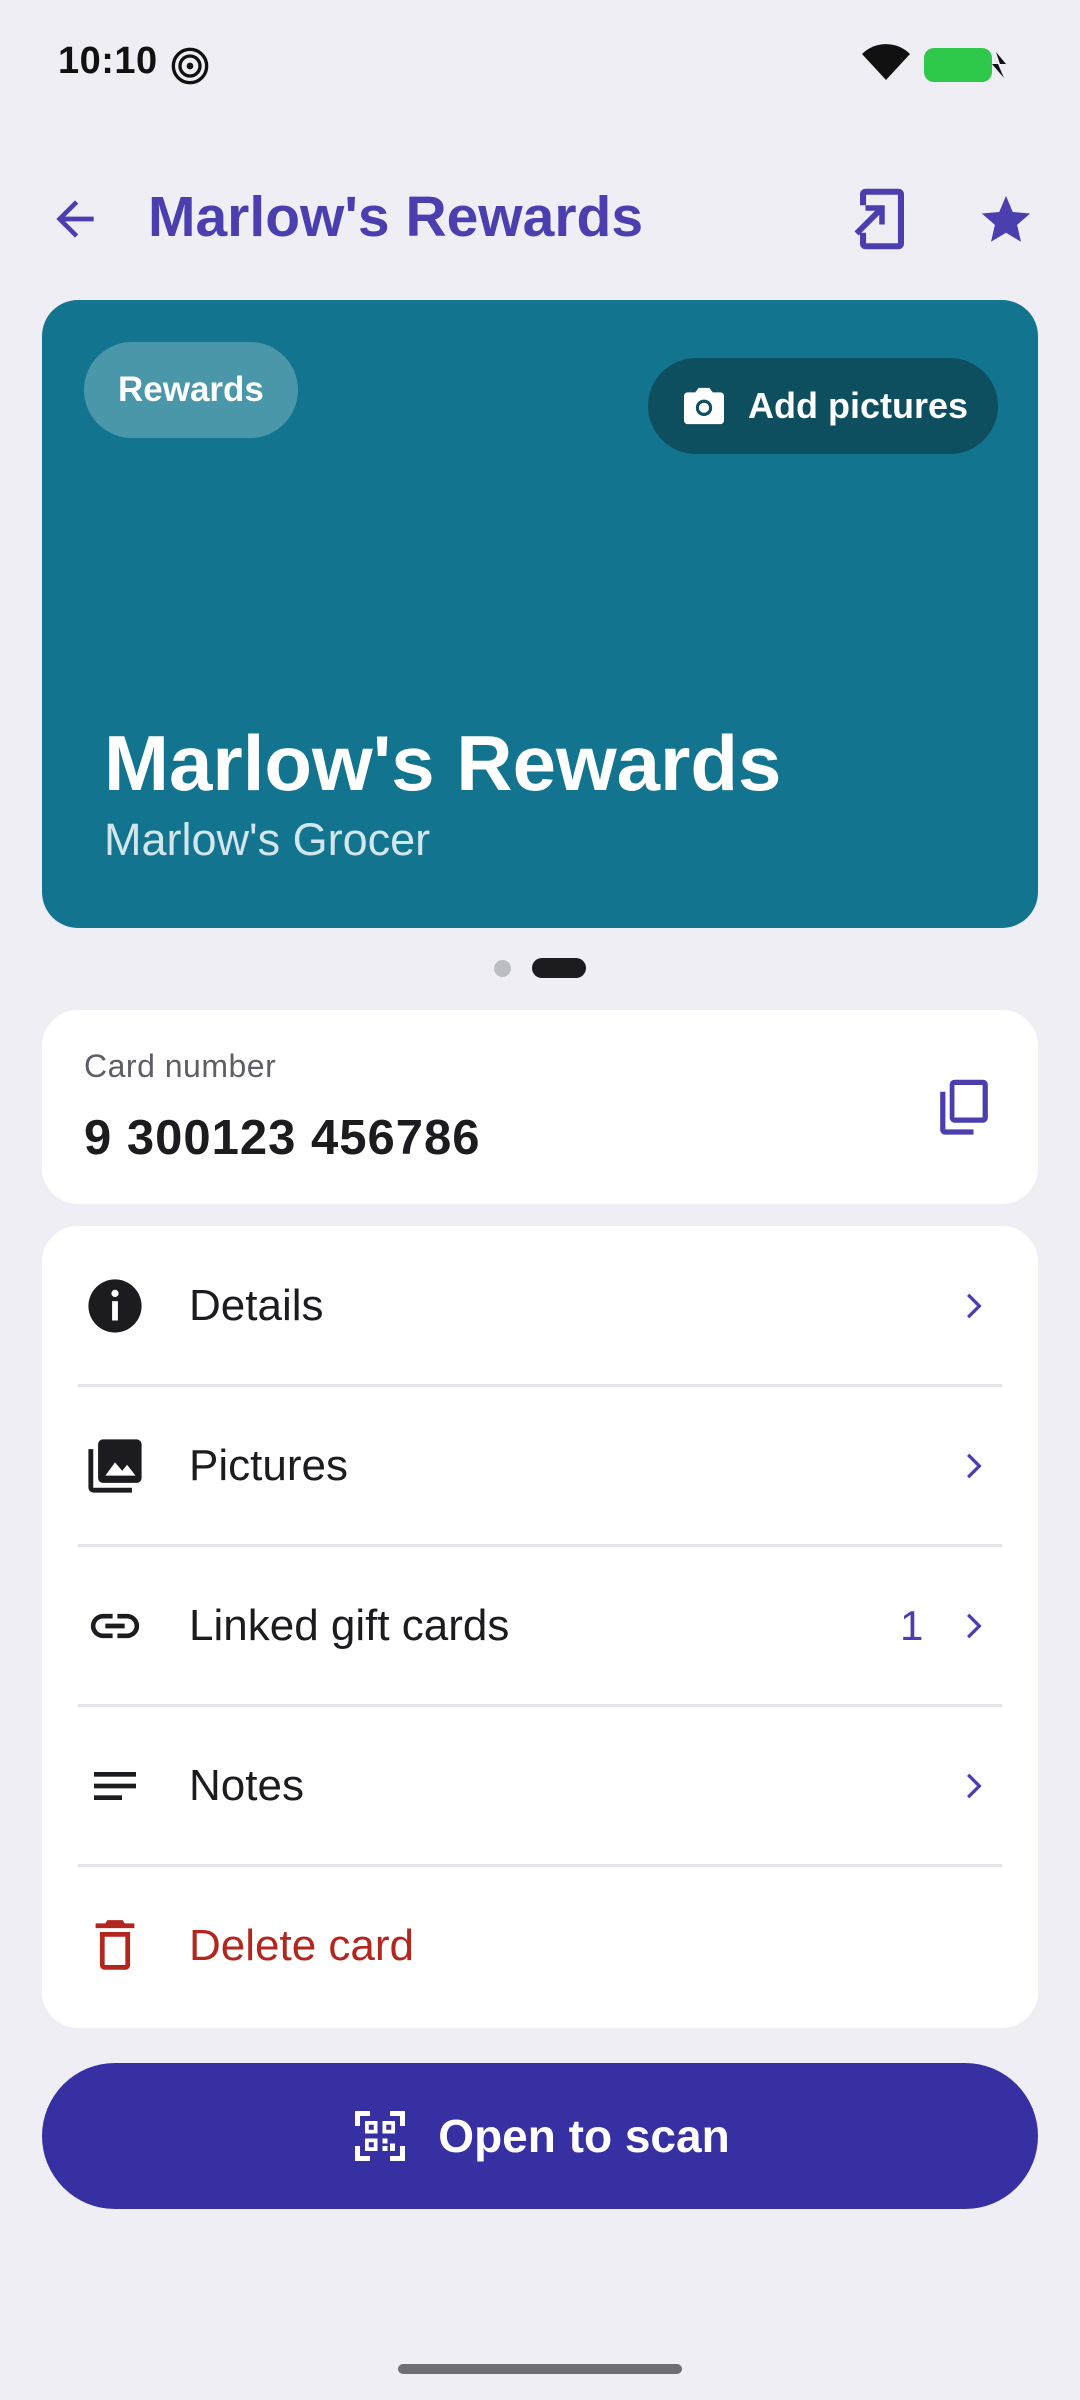 The image size is (1080, 2400). I want to click on wifi-icon, so click(886, 62).